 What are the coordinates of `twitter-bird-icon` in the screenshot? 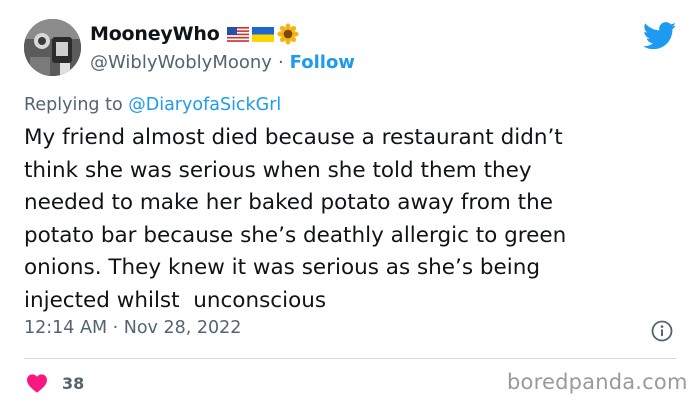 It's located at (660, 36).